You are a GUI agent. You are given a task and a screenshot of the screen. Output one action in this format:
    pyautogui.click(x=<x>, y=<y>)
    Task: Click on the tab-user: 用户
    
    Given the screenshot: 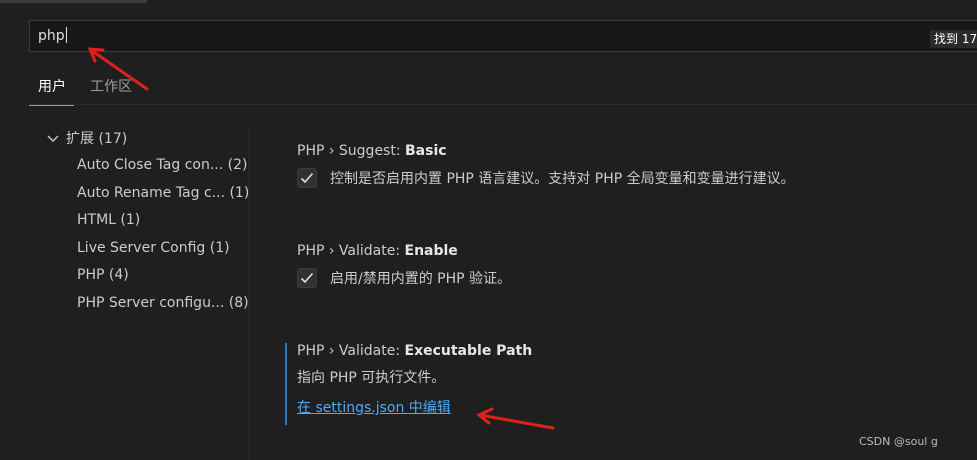 What is the action you would take?
    pyautogui.click(x=51, y=88)
    